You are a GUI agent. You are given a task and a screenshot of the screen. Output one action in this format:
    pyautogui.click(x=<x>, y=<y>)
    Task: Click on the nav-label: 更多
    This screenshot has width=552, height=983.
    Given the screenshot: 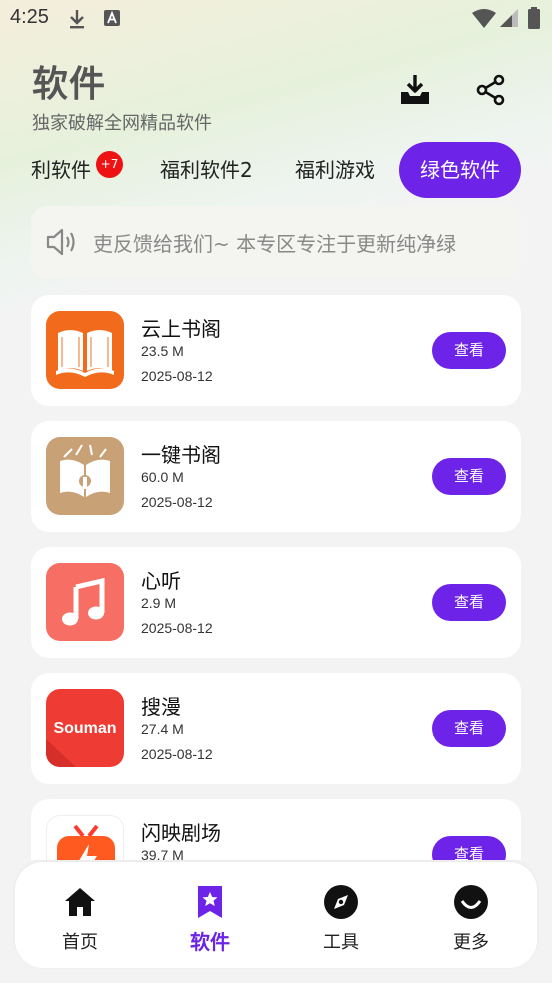 What is the action you would take?
    pyautogui.click(x=471, y=942)
    